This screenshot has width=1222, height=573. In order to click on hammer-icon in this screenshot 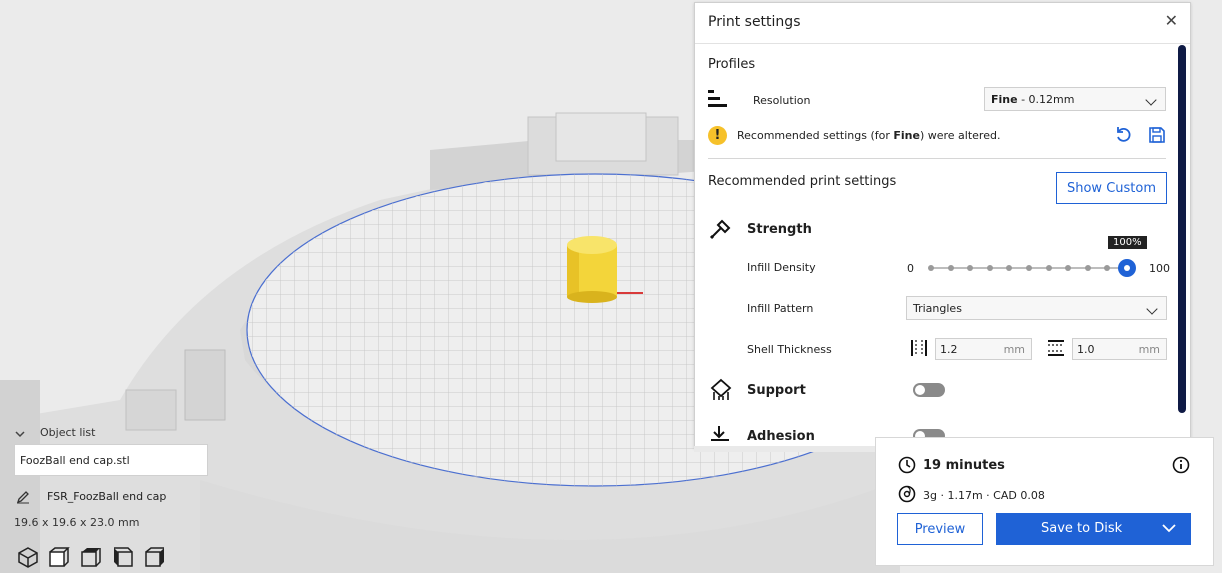, I will do `click(720, 232)`.